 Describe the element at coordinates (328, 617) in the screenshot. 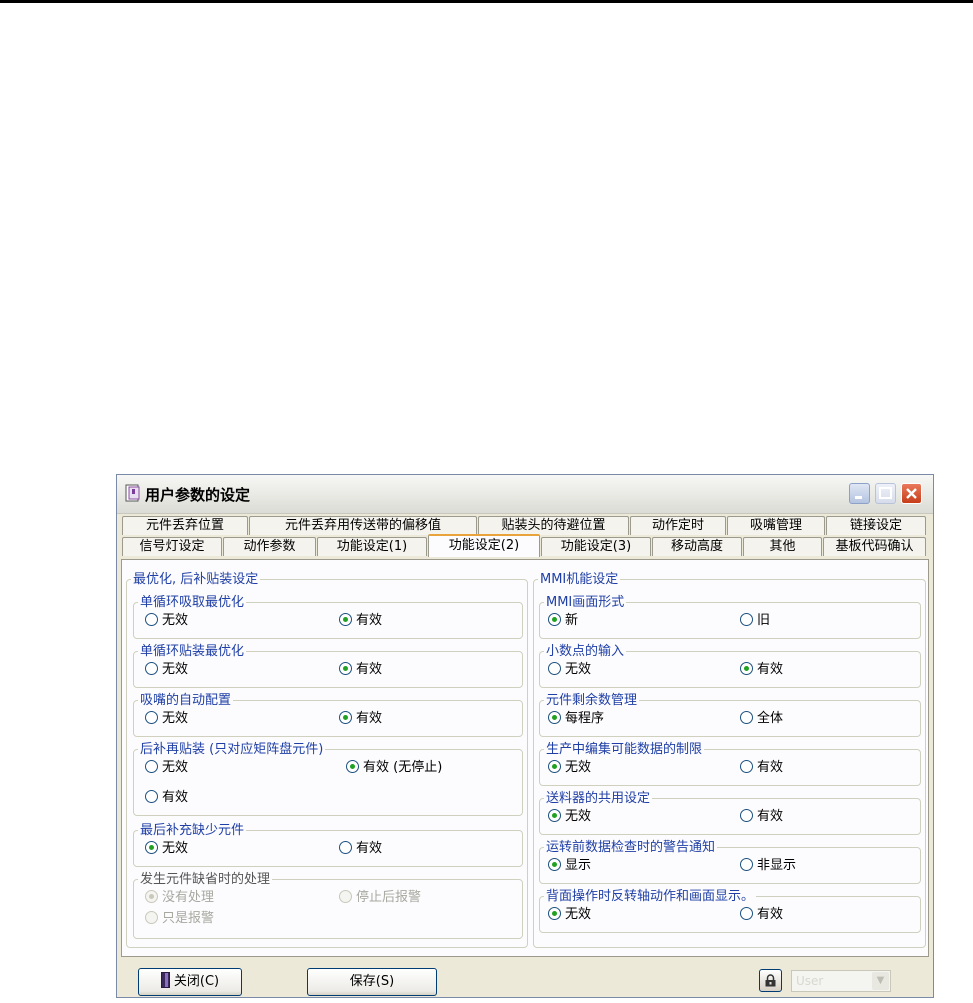

I see `group-pick-optimization: 单循环吸取最优化 无效 有效` at that location.